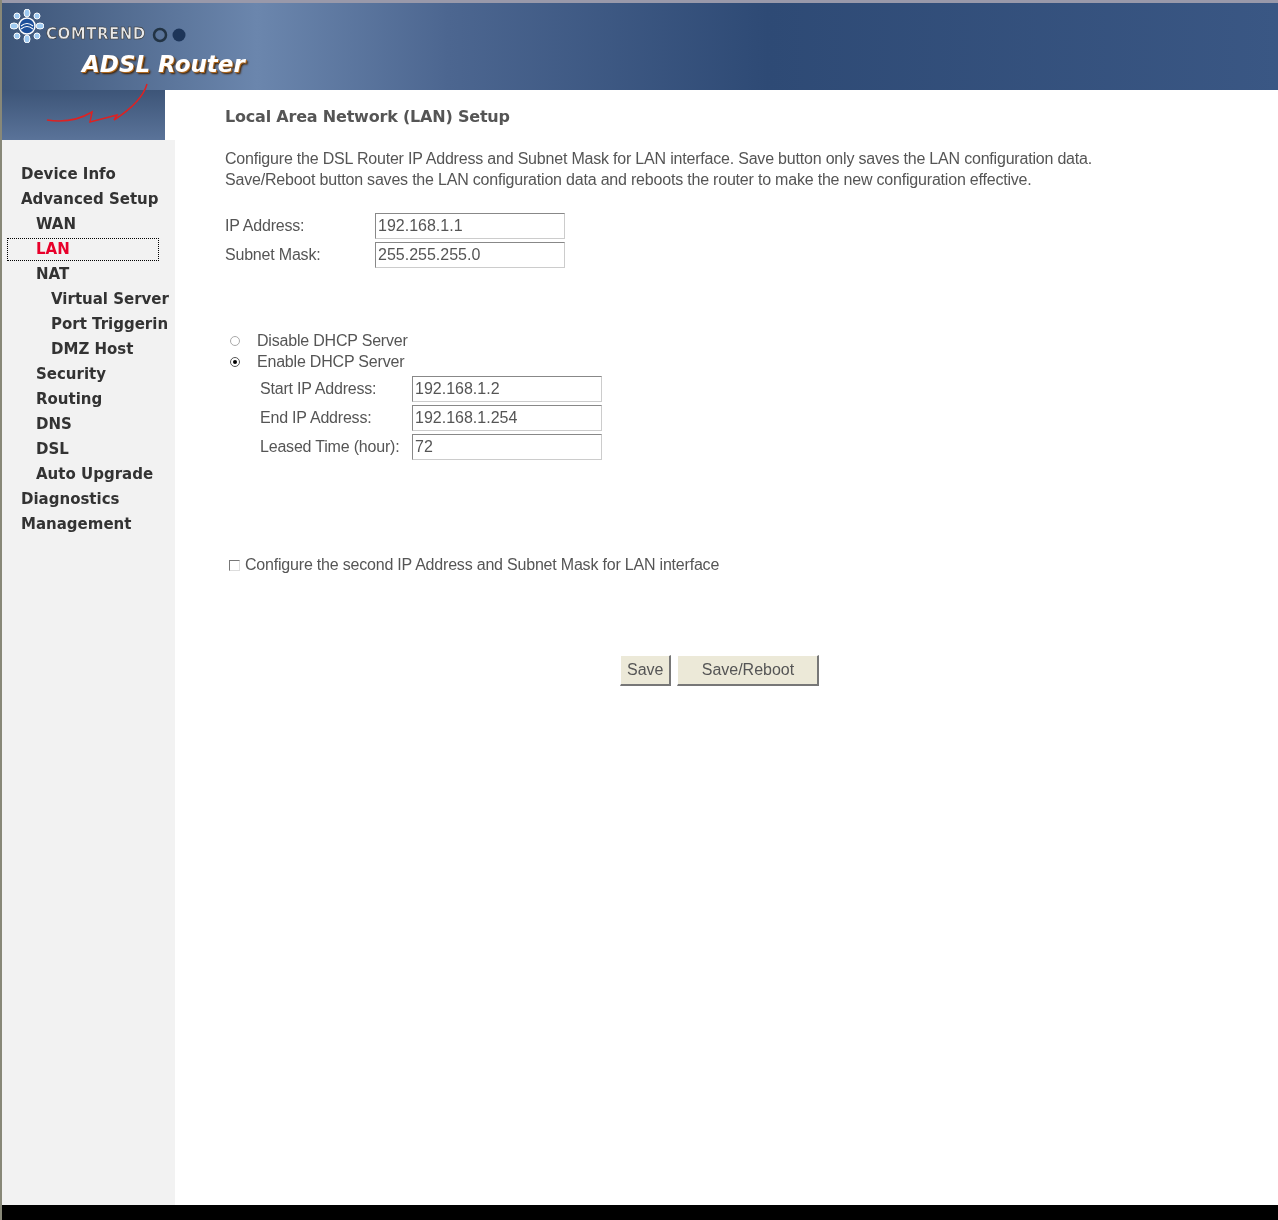  Describe the element at coordinates (507, 388) in the screenshot. I see `input-field: 192.168.1.2` at that location.